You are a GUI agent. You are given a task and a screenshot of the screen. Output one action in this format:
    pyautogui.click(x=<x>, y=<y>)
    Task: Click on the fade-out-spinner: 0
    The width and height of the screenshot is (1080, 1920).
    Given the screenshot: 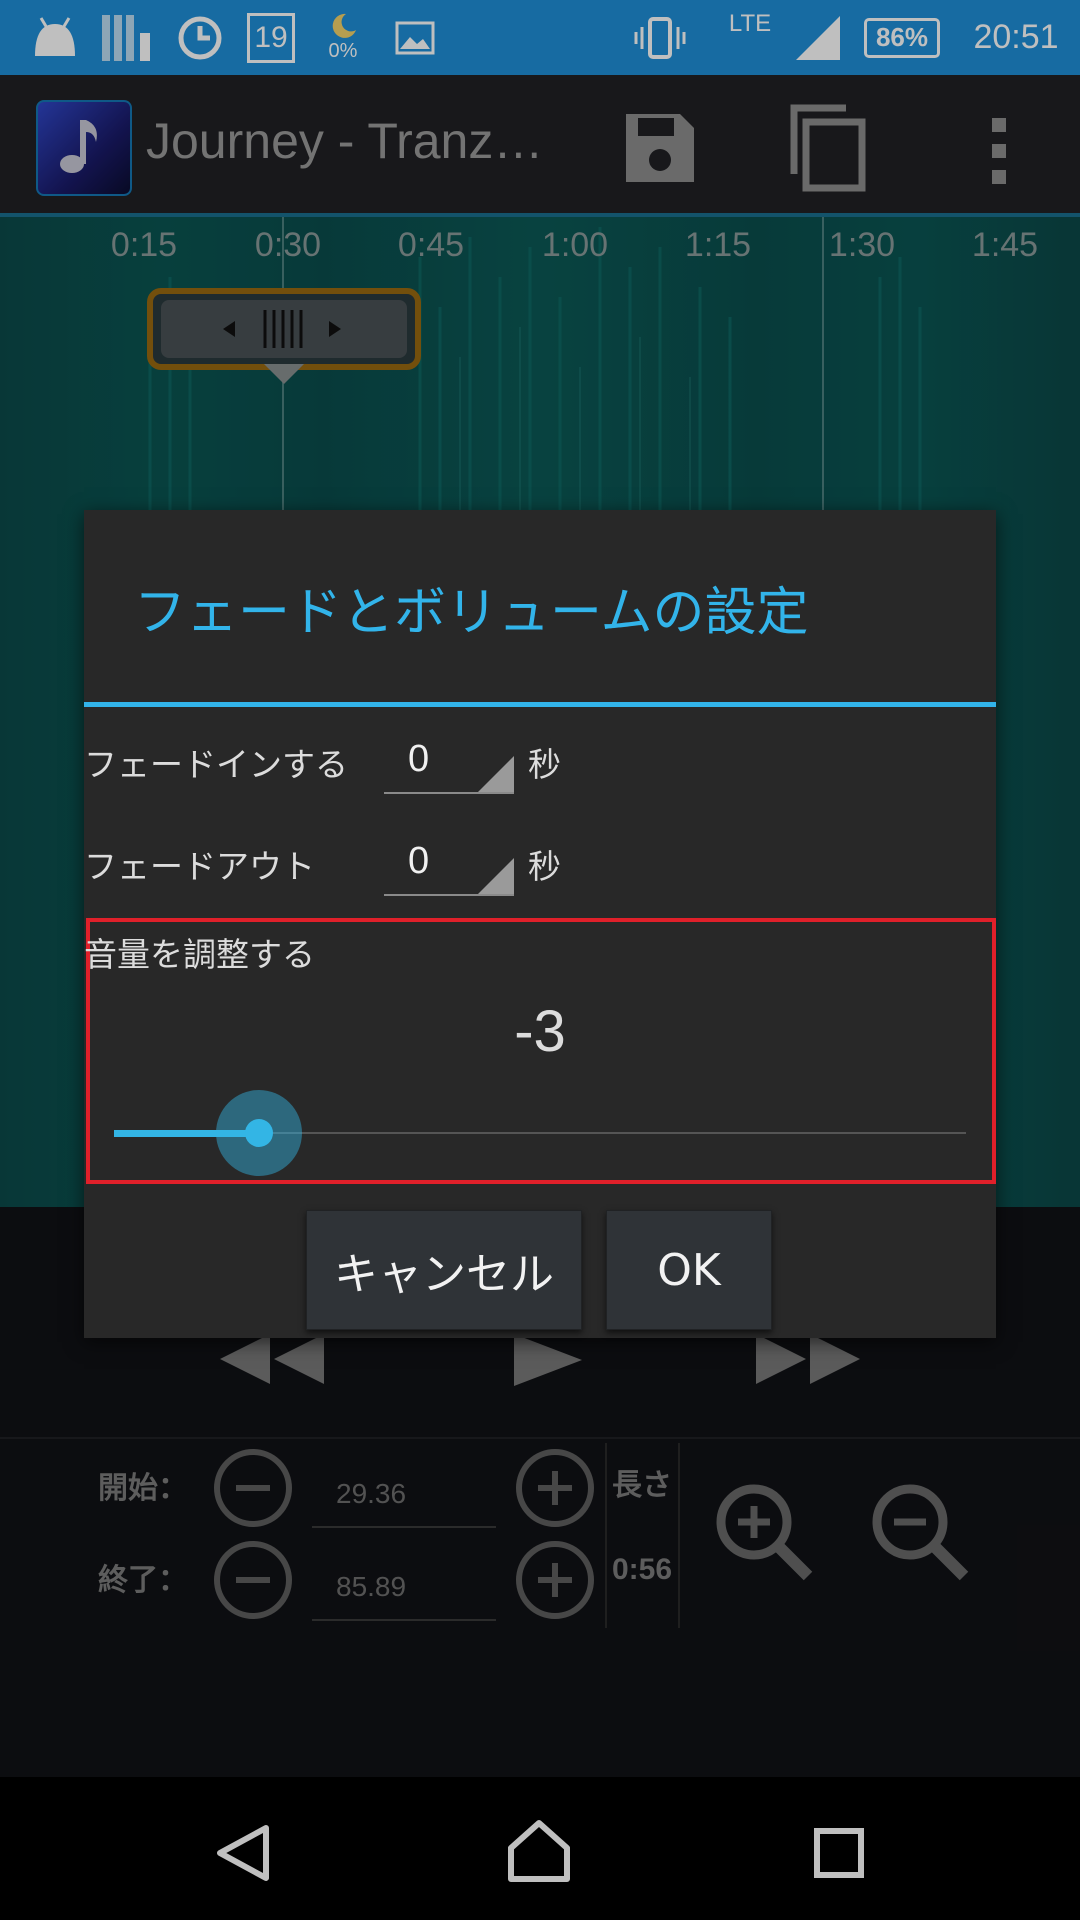 What is the action you would take?
    pyautogui.click(x=449, y=865)
    